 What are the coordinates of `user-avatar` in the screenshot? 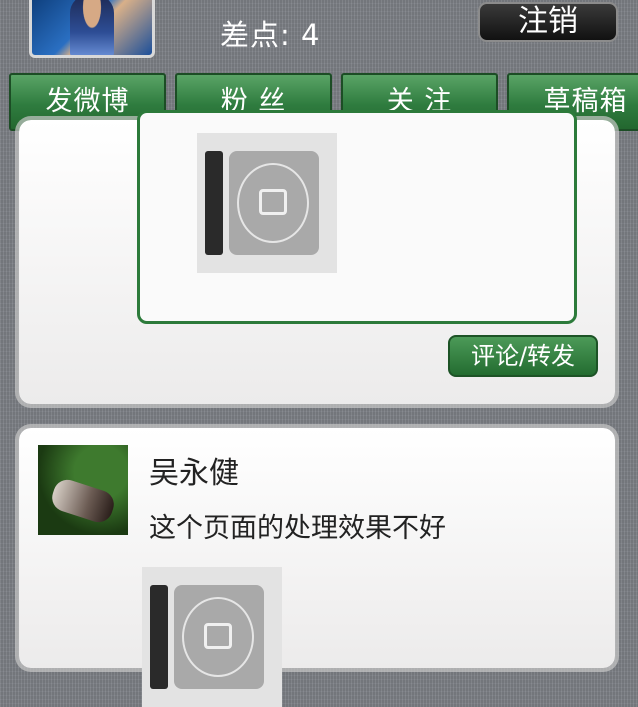 It's located at (83, 490).